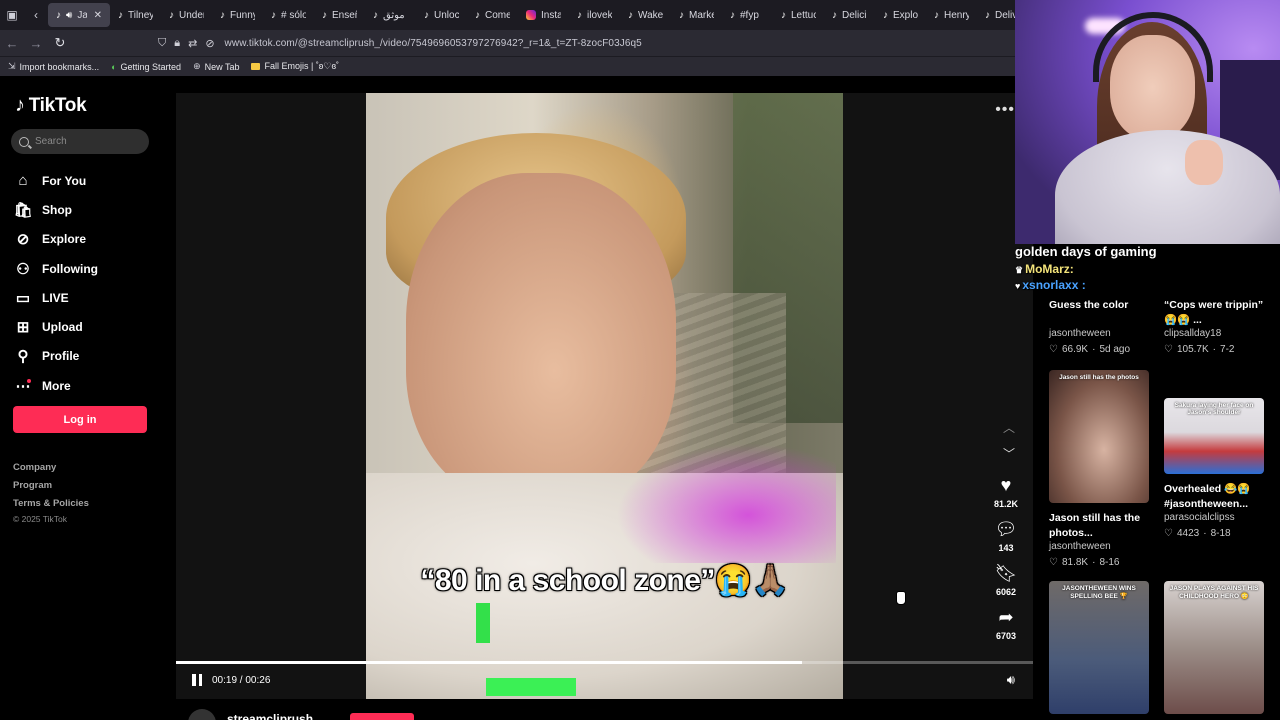 The image size is (1280, 720). I want to click on browser-tab: ♪ Unloc, so click(441, 15).